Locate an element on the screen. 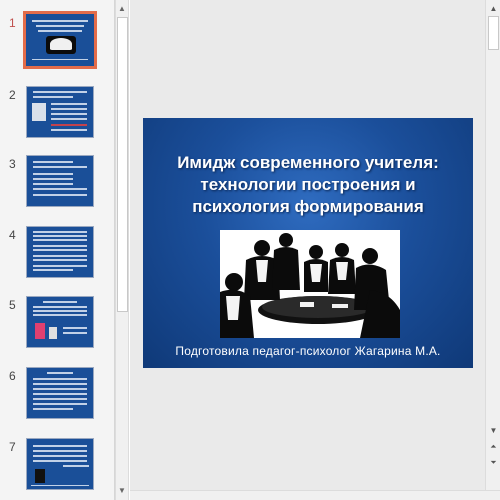 Image resolution: width=500 pixels, height=500 pixels. horizontal-scrollbar is located at coordinates (315, 495).